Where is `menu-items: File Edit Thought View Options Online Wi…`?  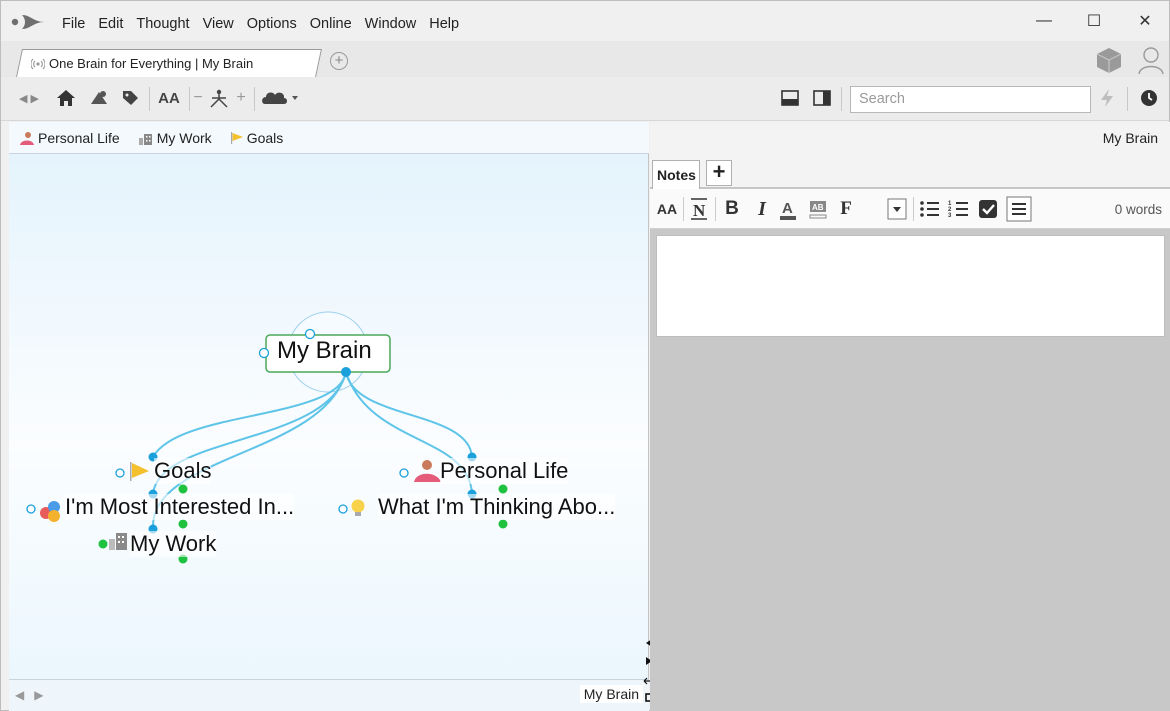 menu-items: File Edit Thought View Options Online Wi… is located at coordinates (267, 24).